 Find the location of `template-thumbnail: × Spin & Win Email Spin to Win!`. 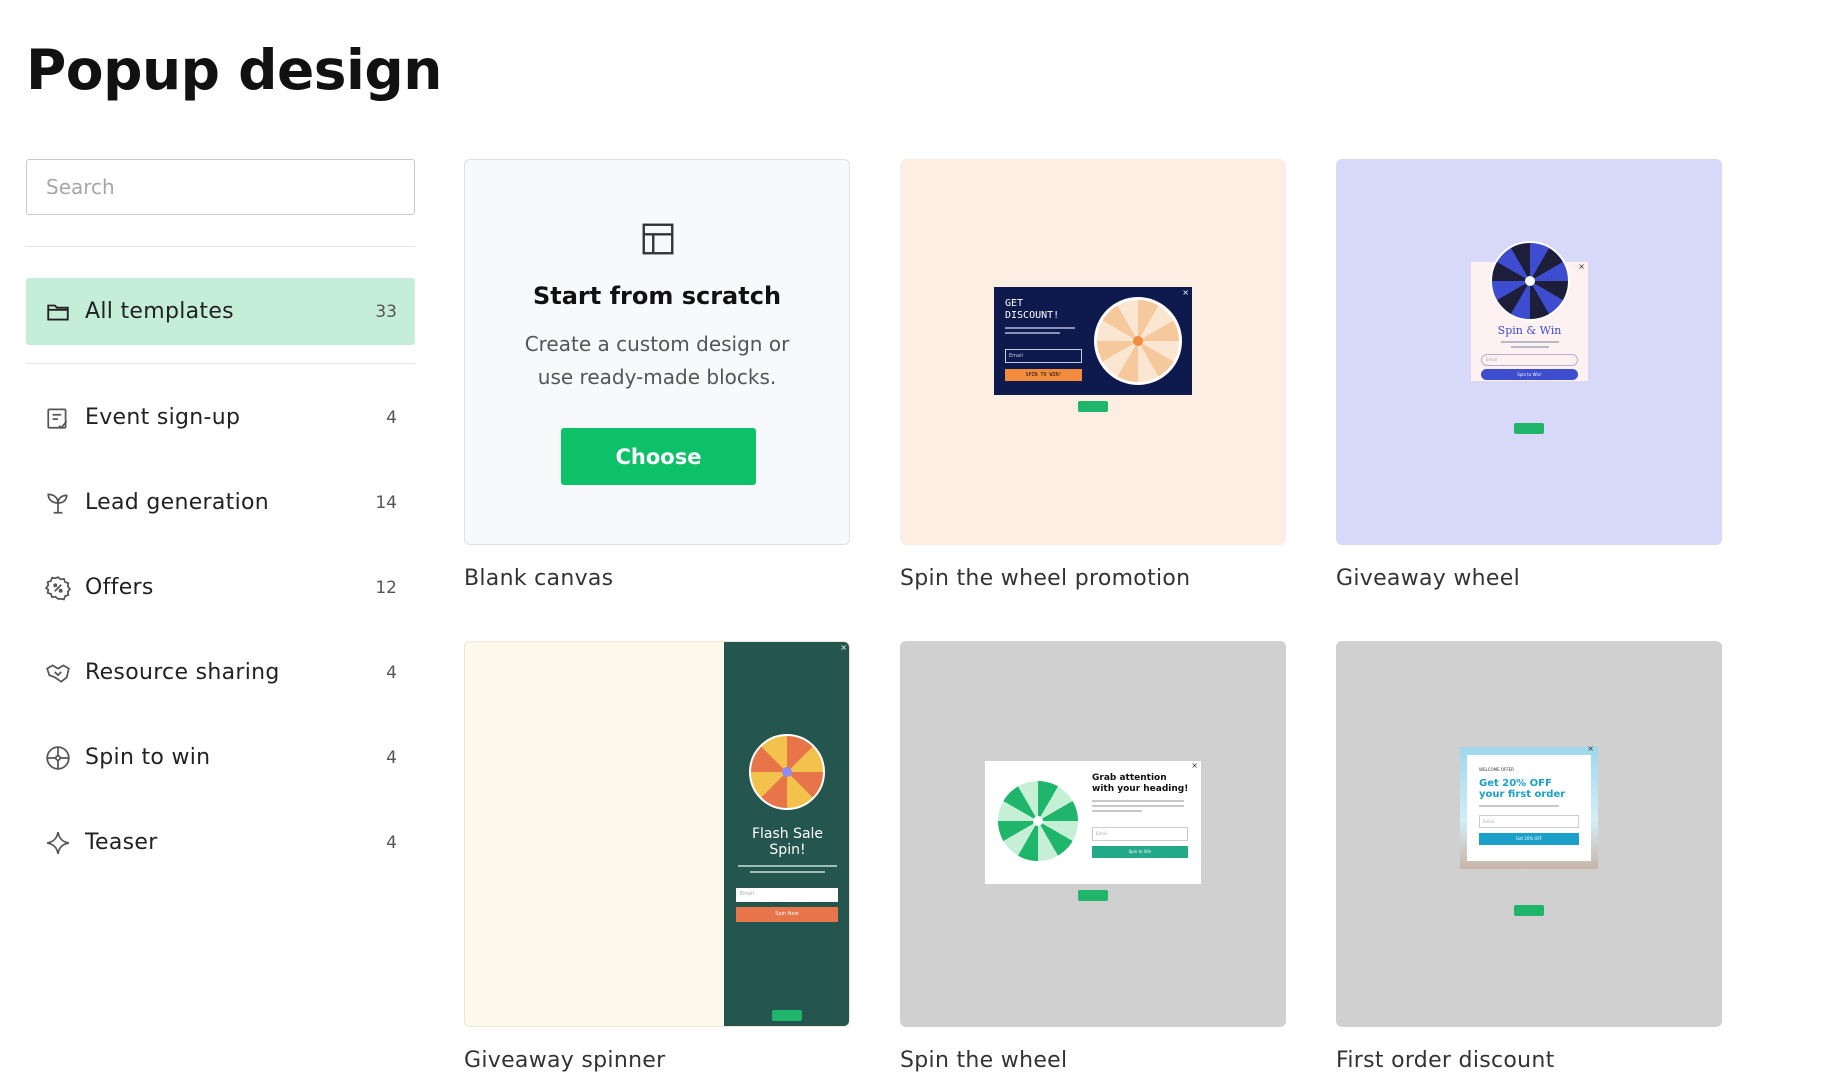

template-thumbnail: × Spin & Win Email Spin to Win! is located at coordinates (1529, 352).